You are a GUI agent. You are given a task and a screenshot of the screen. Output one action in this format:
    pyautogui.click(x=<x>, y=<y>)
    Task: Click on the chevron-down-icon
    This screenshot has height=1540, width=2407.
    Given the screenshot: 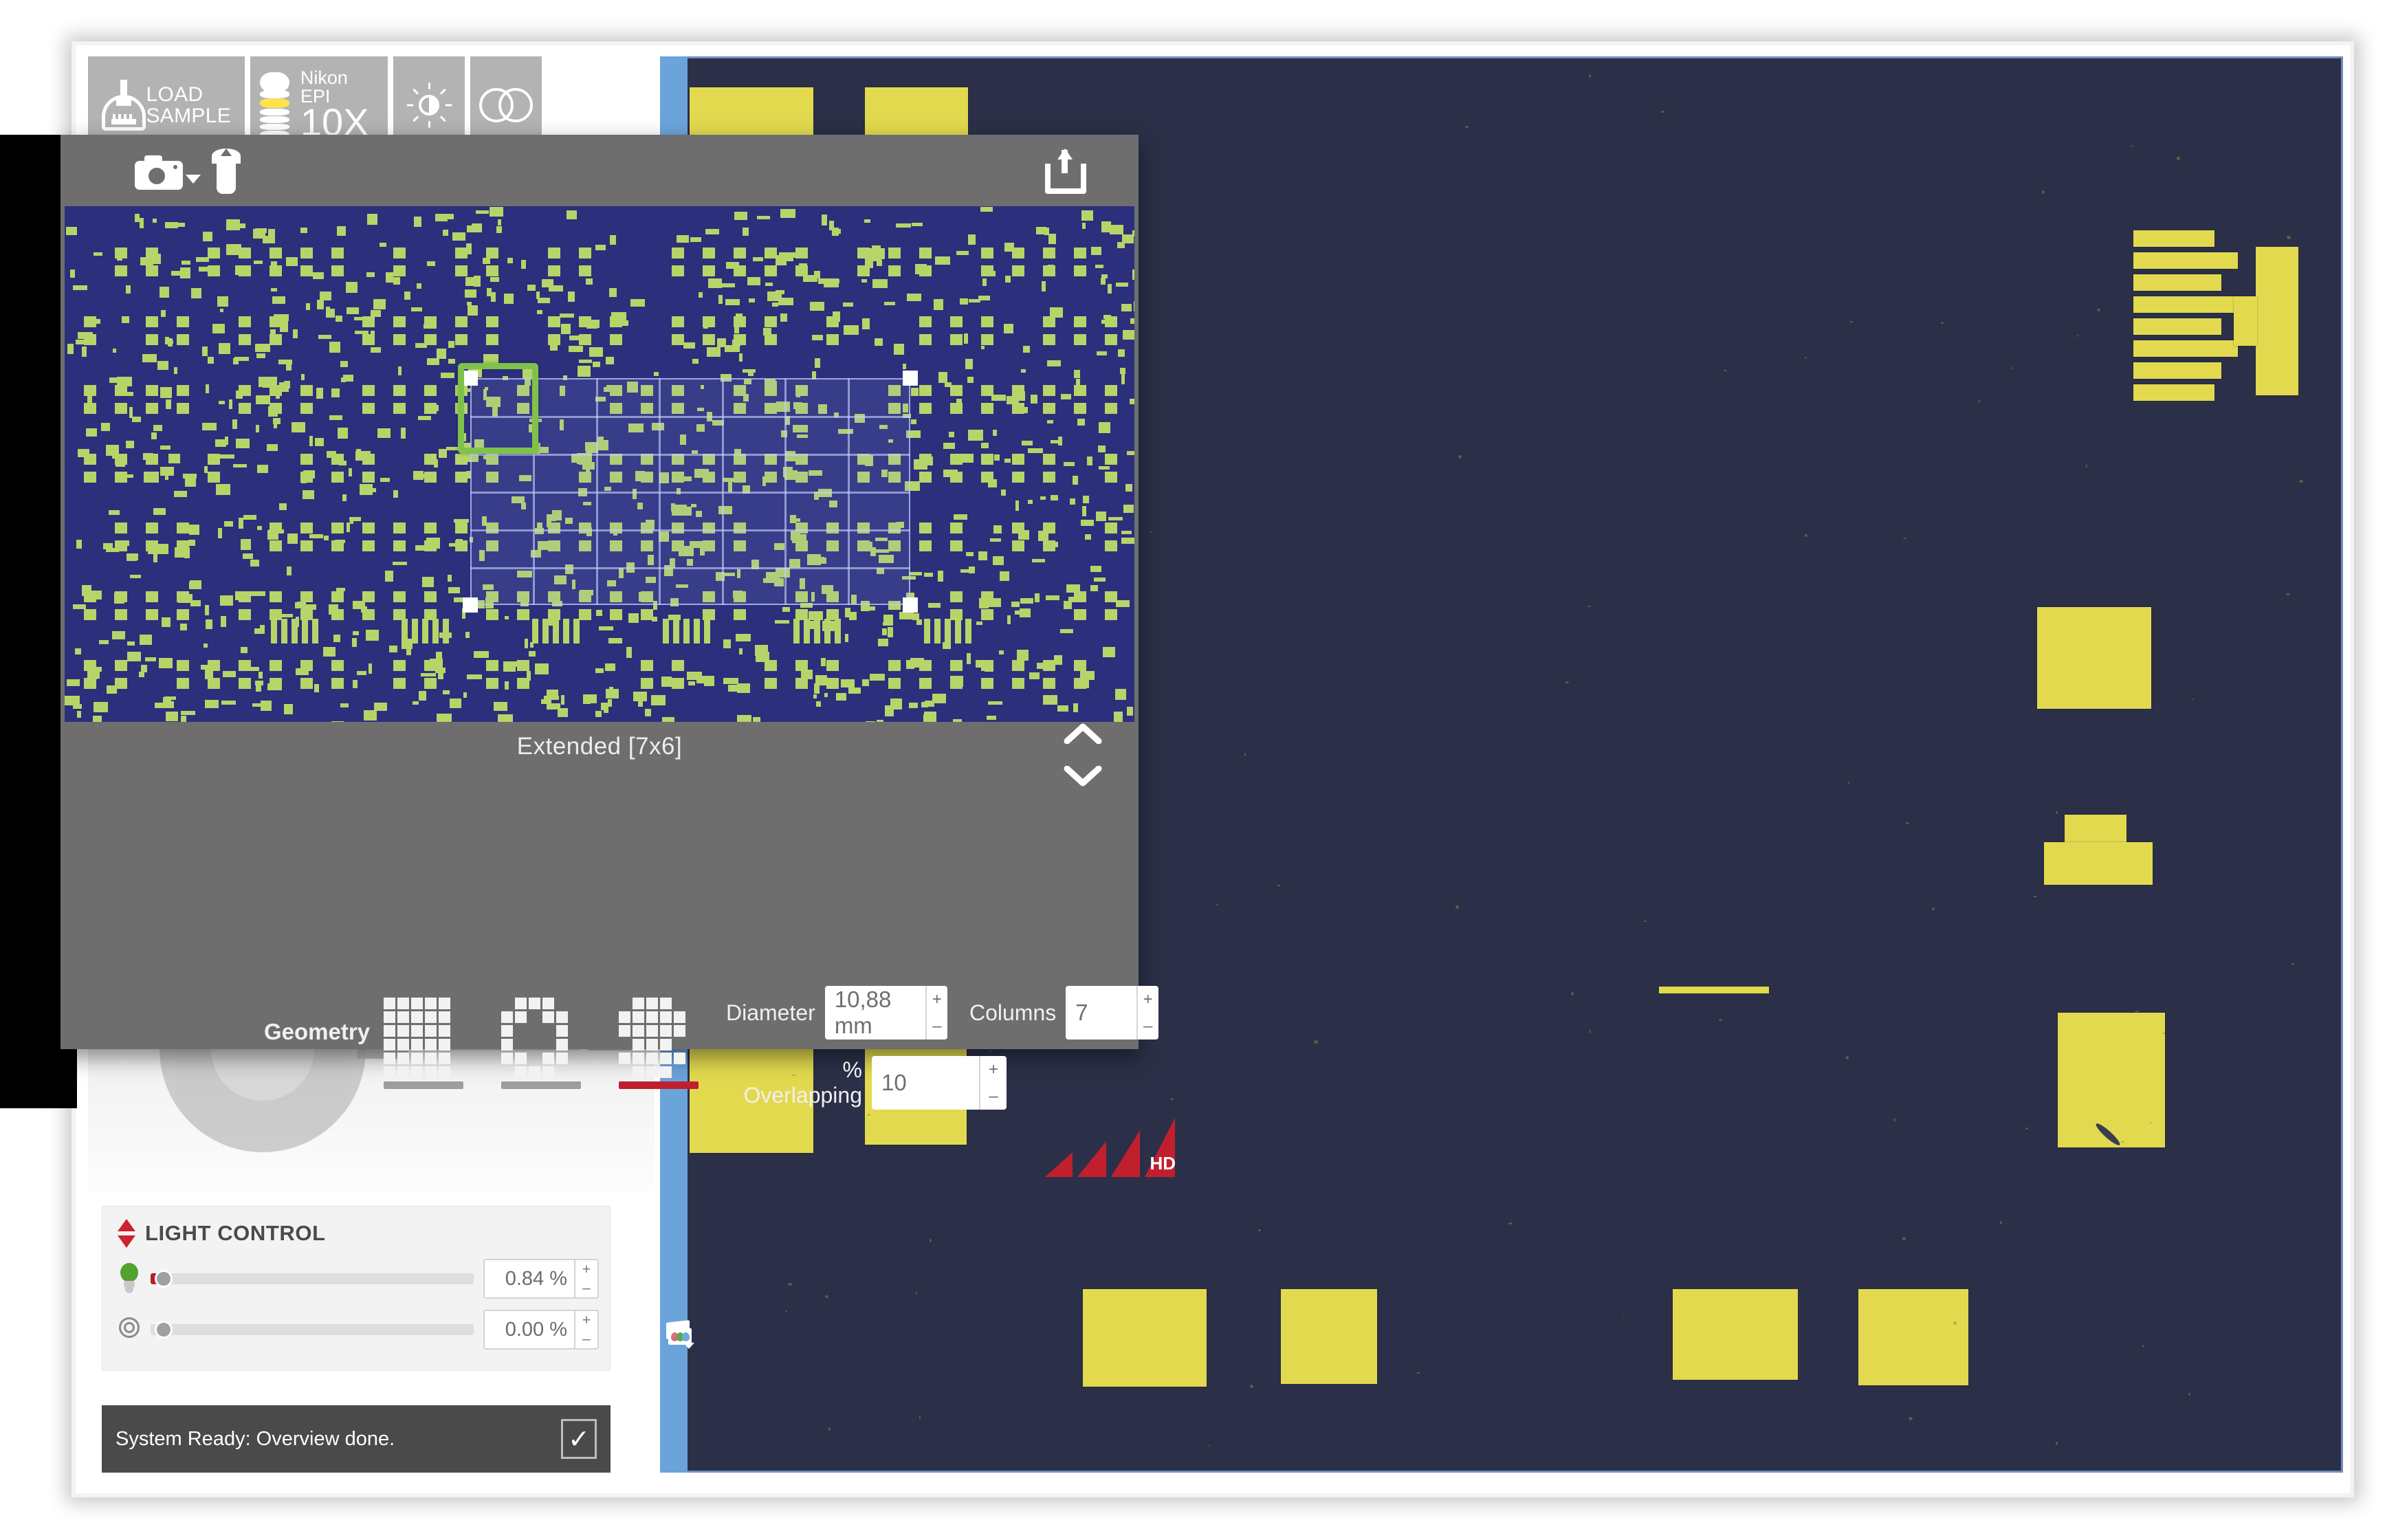 What is the action you would take?
    pyautogui.click(x=194, y=180)
    